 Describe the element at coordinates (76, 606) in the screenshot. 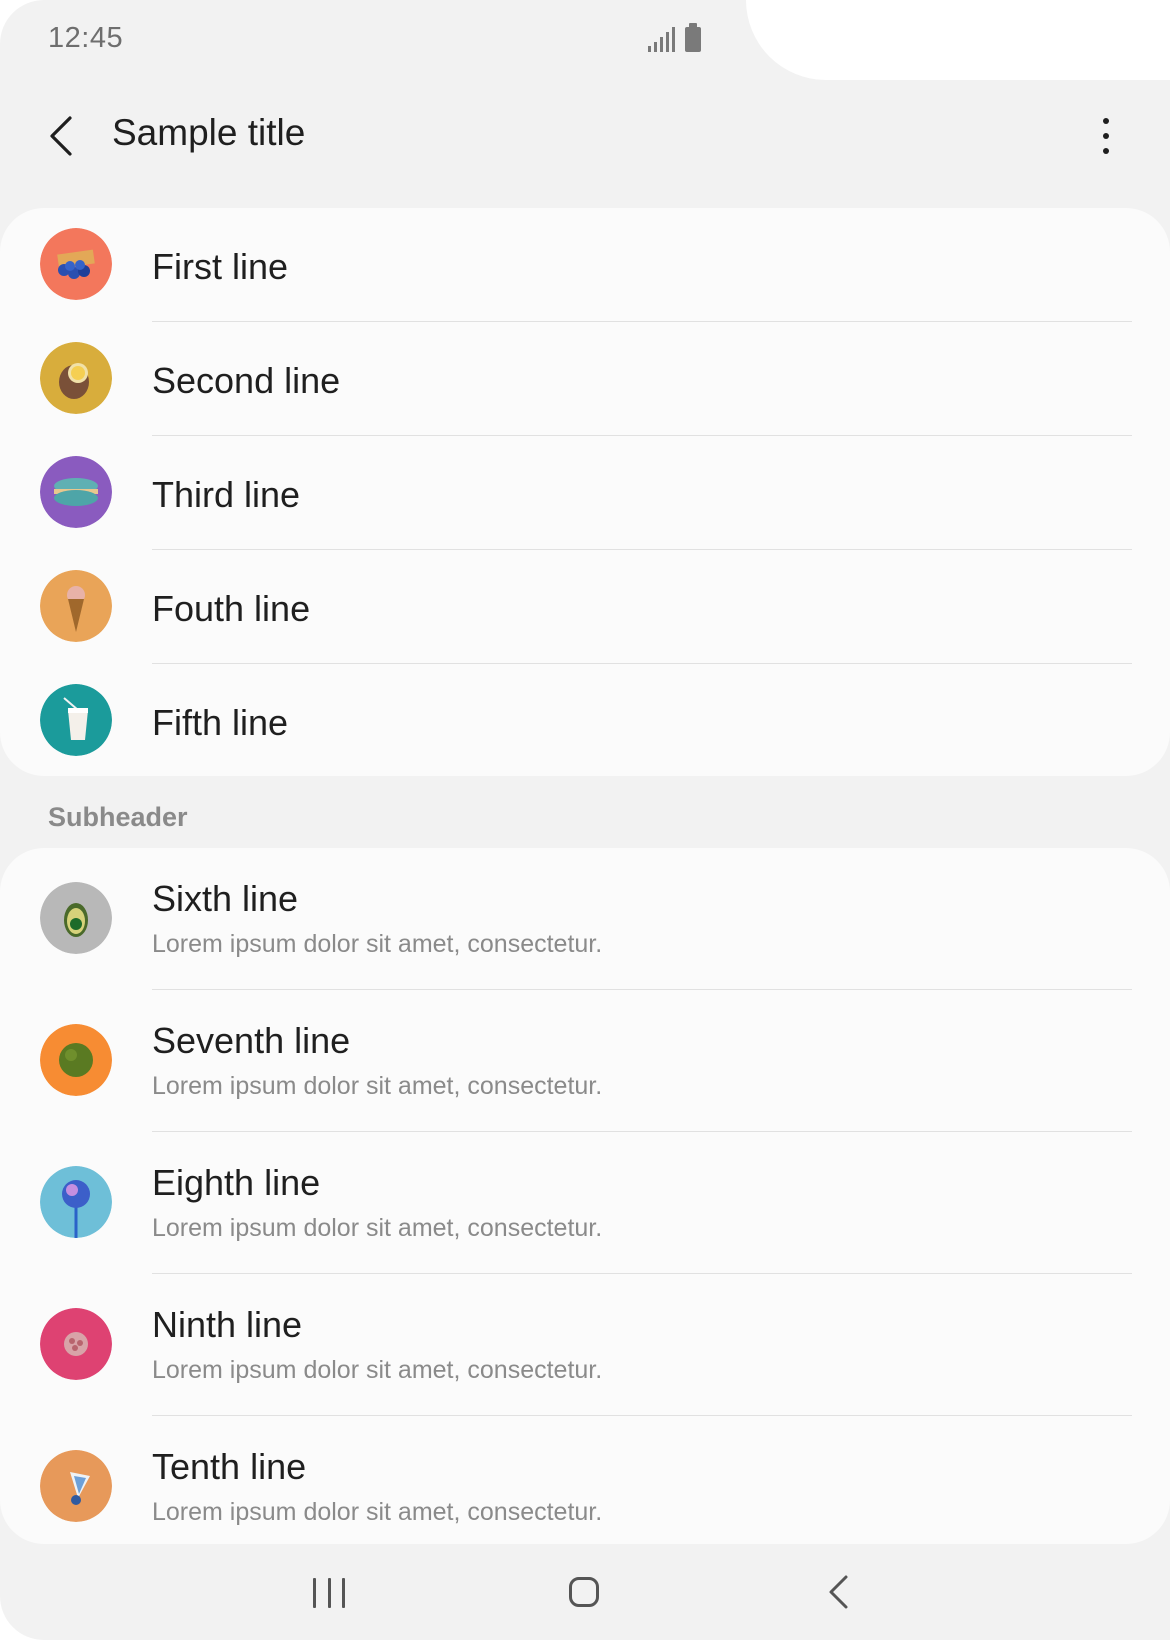

I see `ice-cream-cone-icon` at that location.